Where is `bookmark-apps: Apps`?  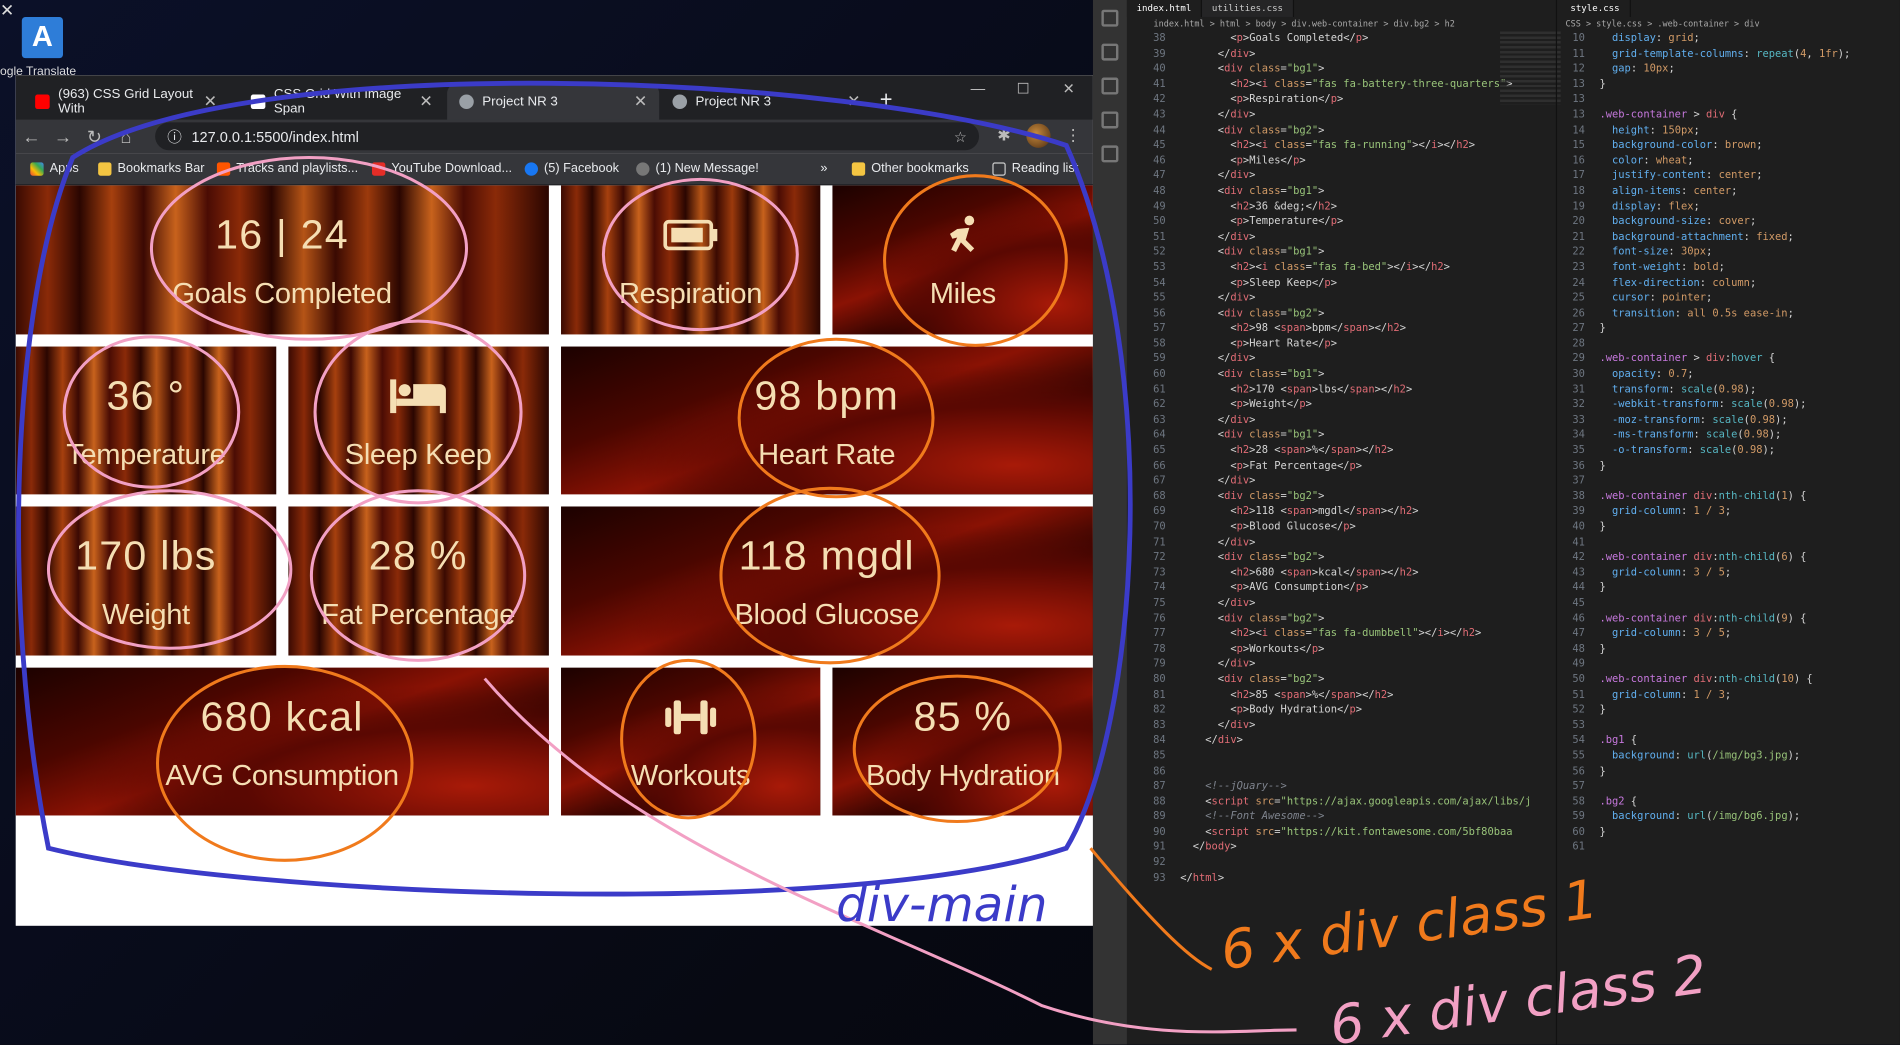 bookmark-apps: Apps is located at coordinates (54, 168).